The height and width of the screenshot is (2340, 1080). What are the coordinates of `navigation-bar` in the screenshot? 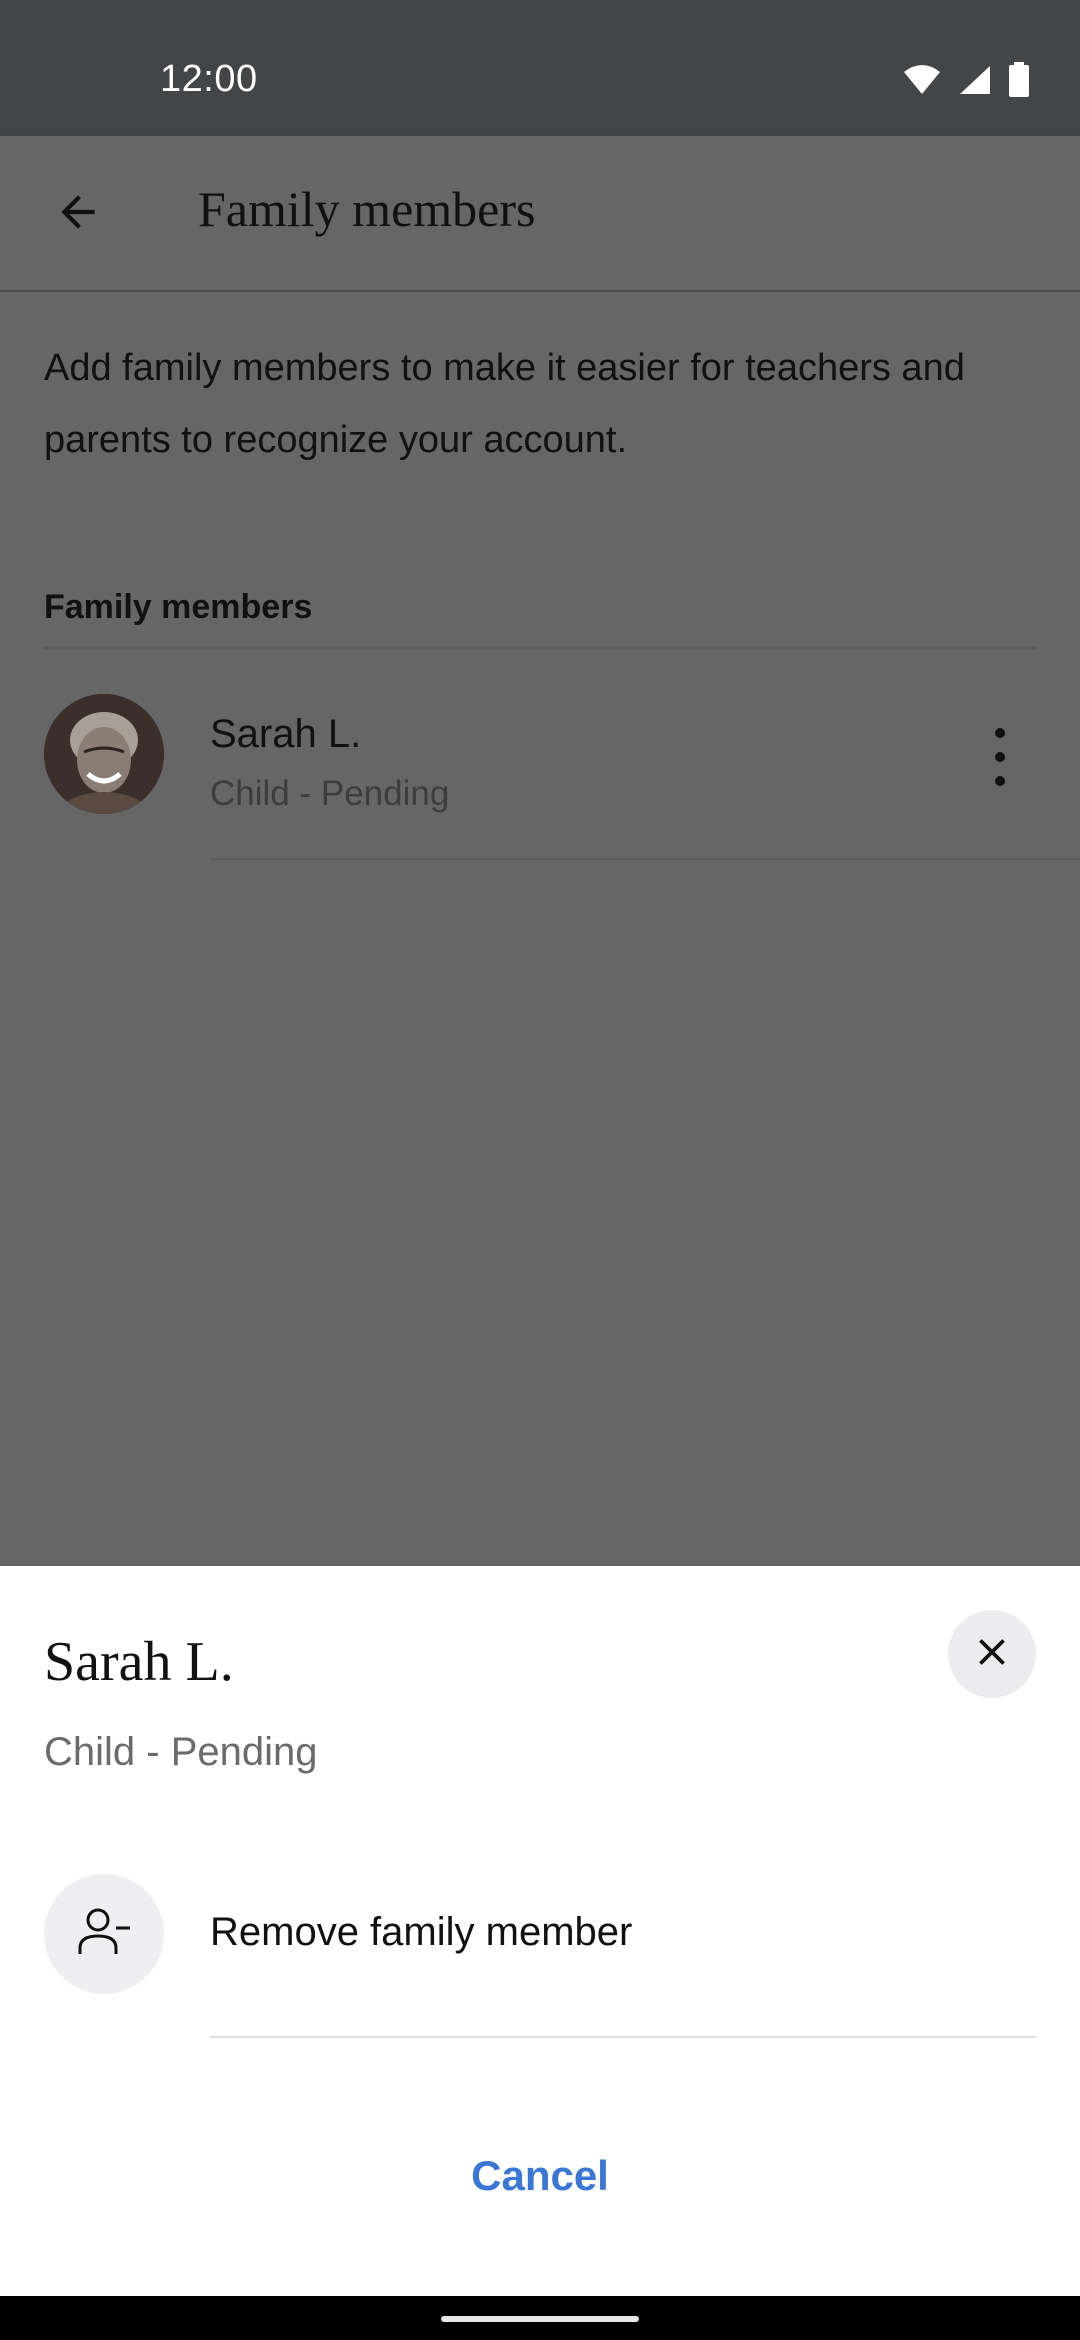 It's located at (540, 2318).